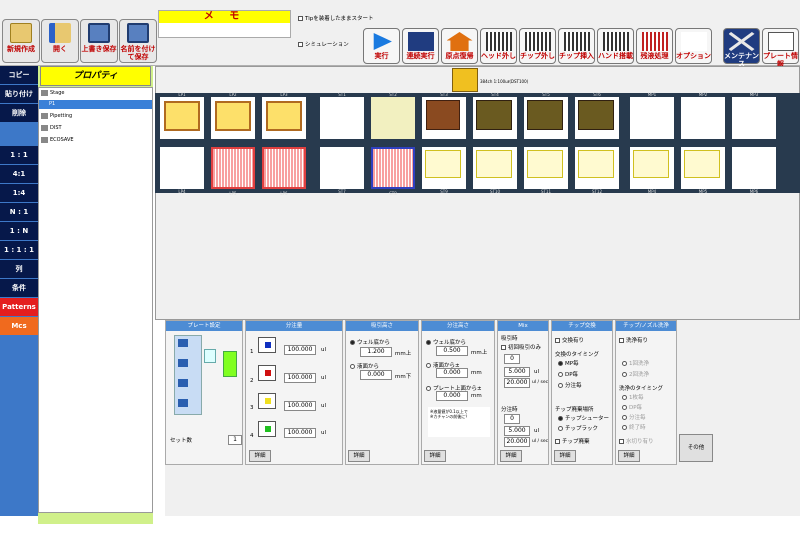  I want to click on mcs-button: Mcs, so click(19, 326).